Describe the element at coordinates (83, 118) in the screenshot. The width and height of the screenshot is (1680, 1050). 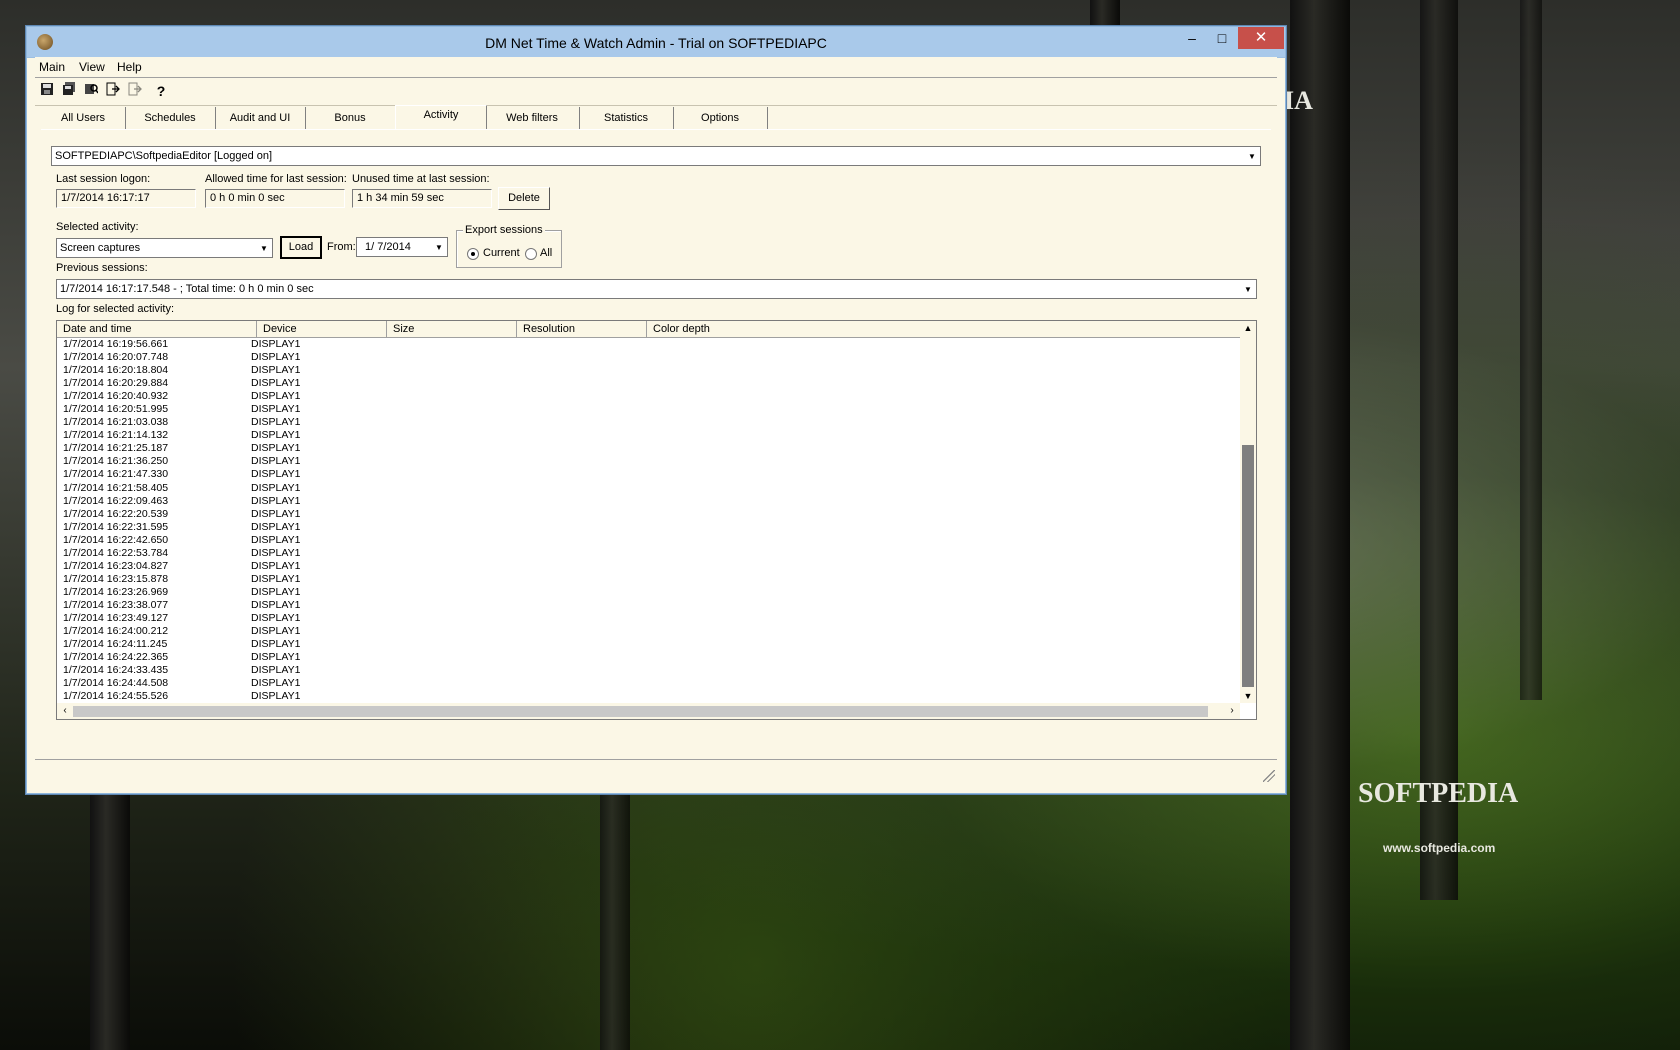
I see `tab-all-users: All Users` at that location.